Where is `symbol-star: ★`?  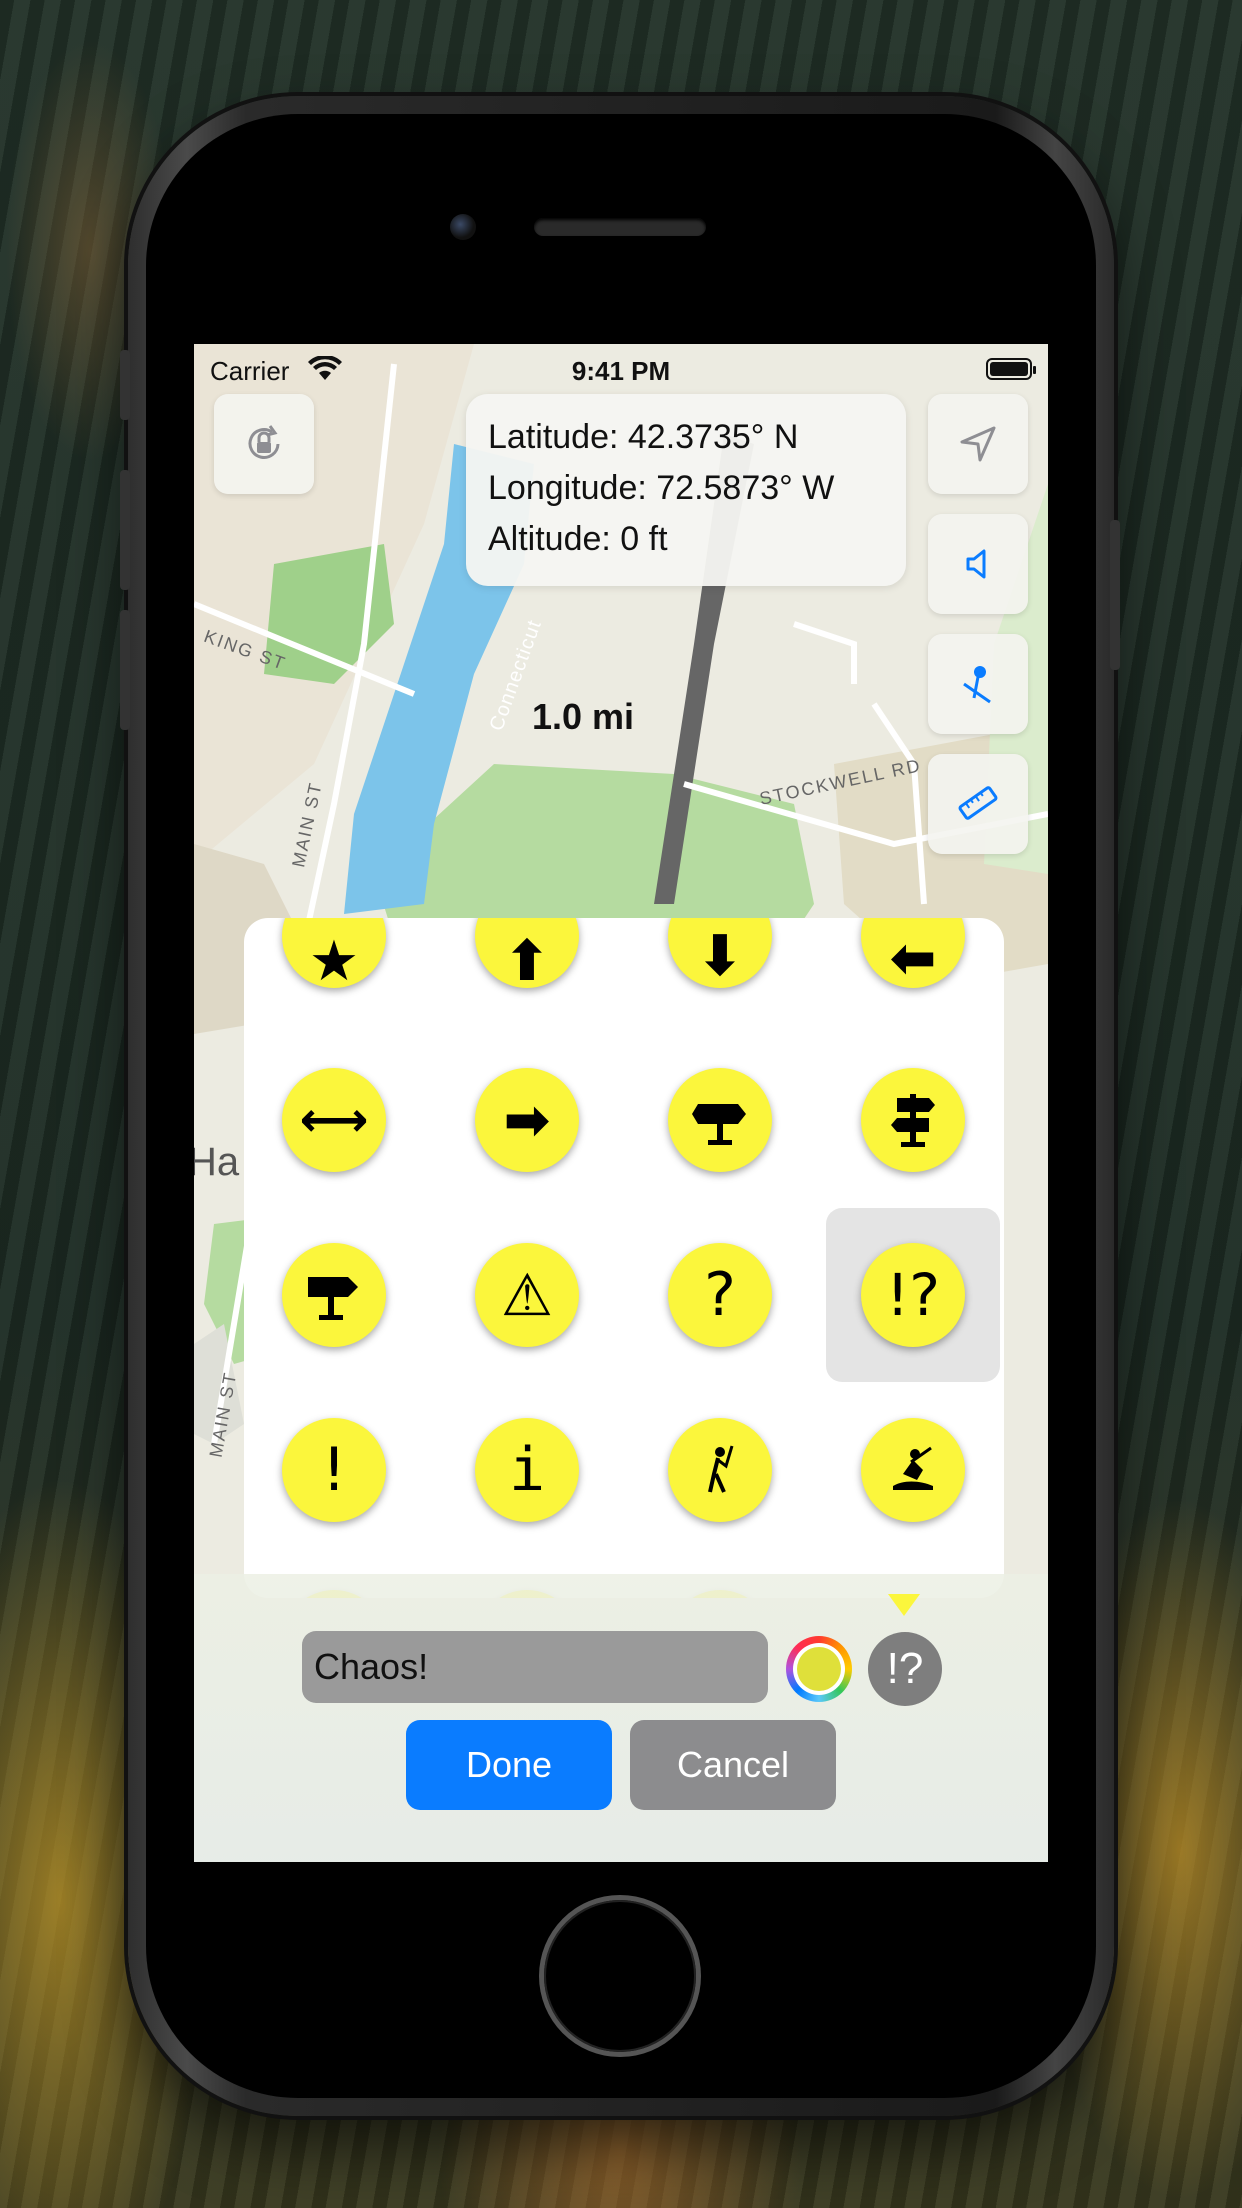 symbol-star: ★ is located at coordinates (334, 956).